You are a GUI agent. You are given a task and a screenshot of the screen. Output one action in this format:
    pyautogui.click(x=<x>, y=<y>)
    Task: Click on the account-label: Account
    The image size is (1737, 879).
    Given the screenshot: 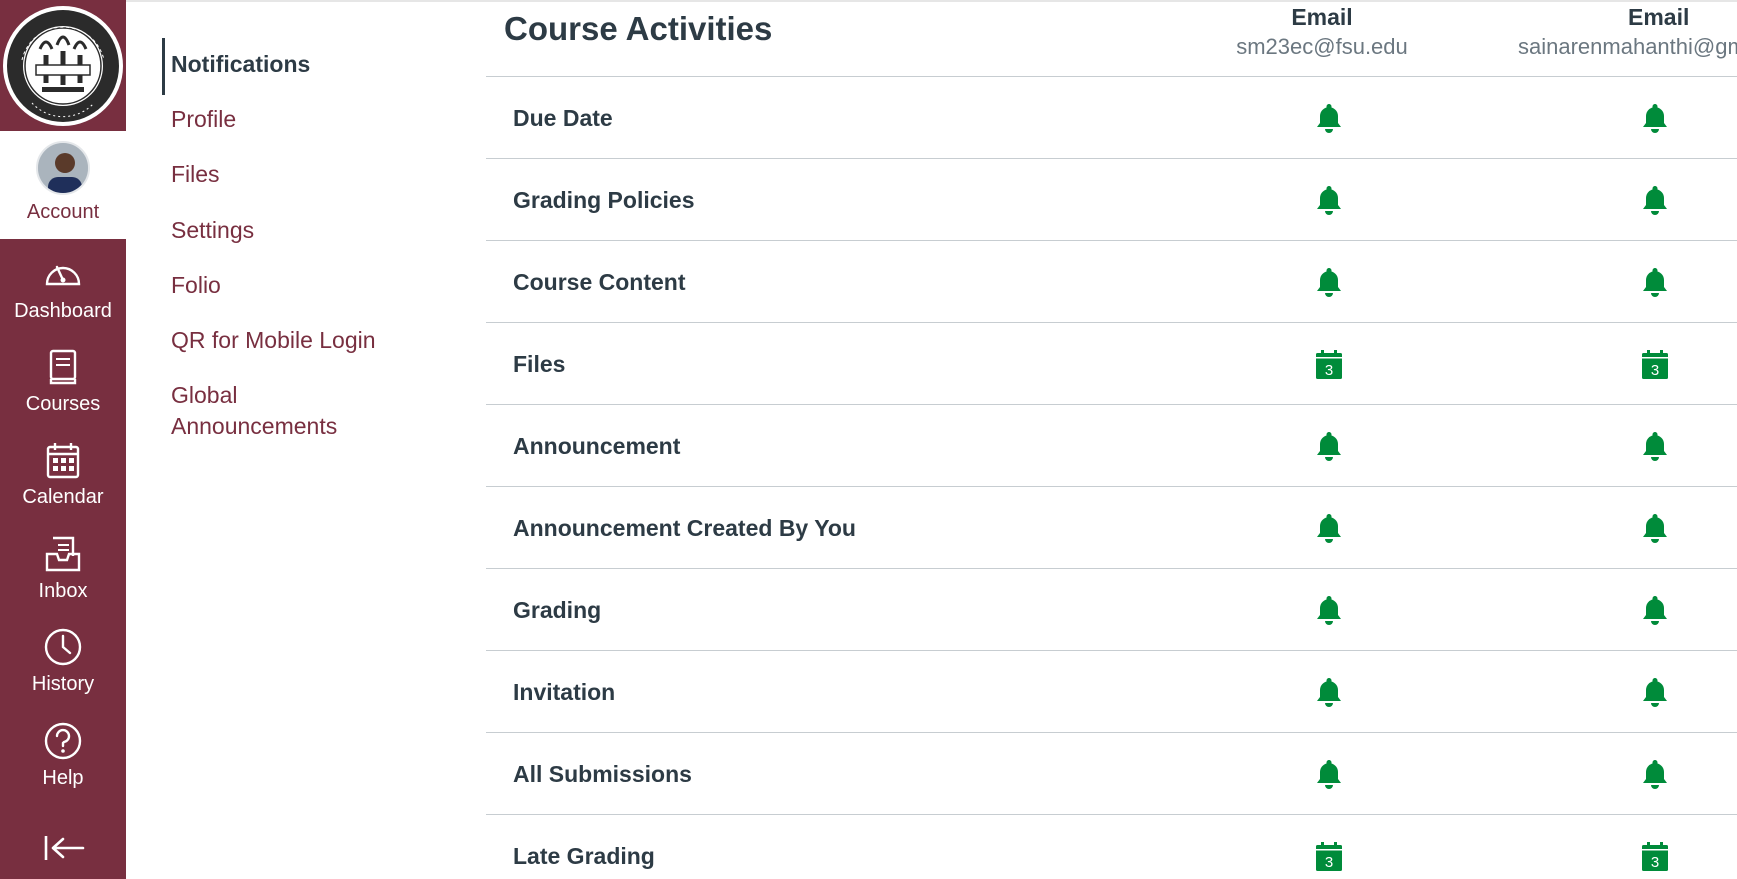 What is the action you would take?
    pyautogui.click(x=63, y=212)
    